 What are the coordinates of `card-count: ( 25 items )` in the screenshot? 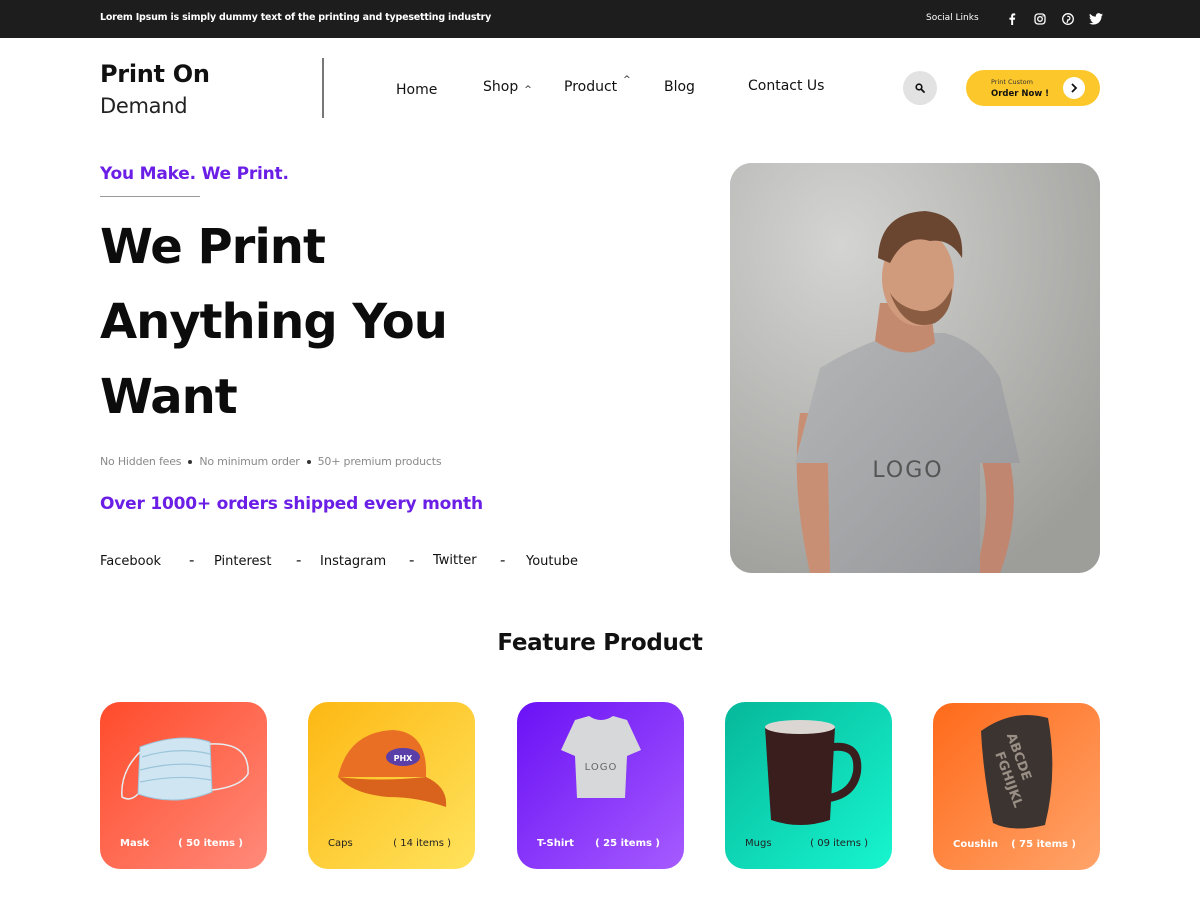 It's located at (627, 843).